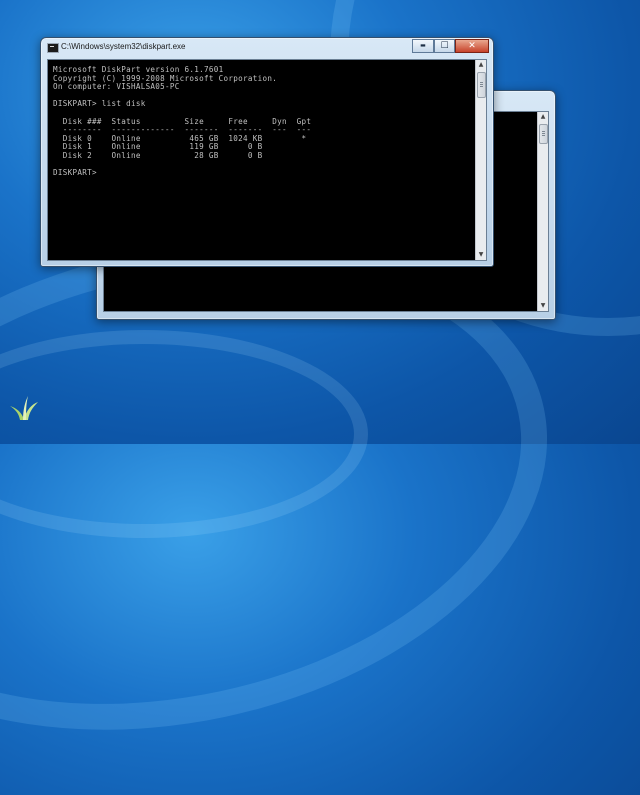  I want to click on back-scroll-up-icon: ▲, so click(543, 117).